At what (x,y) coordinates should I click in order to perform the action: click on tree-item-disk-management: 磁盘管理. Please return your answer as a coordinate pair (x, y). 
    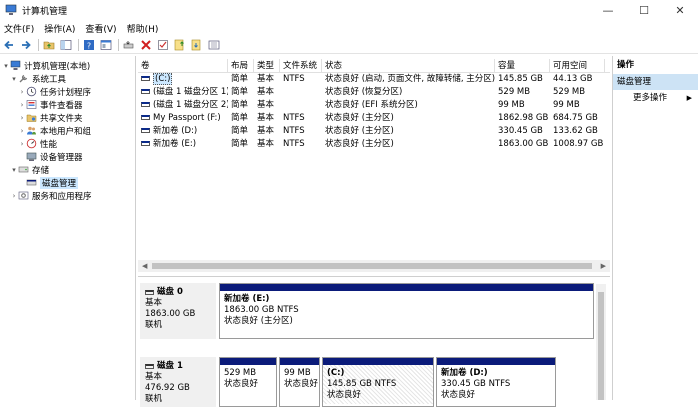
    Looking at the image, I should click on (52, 182).